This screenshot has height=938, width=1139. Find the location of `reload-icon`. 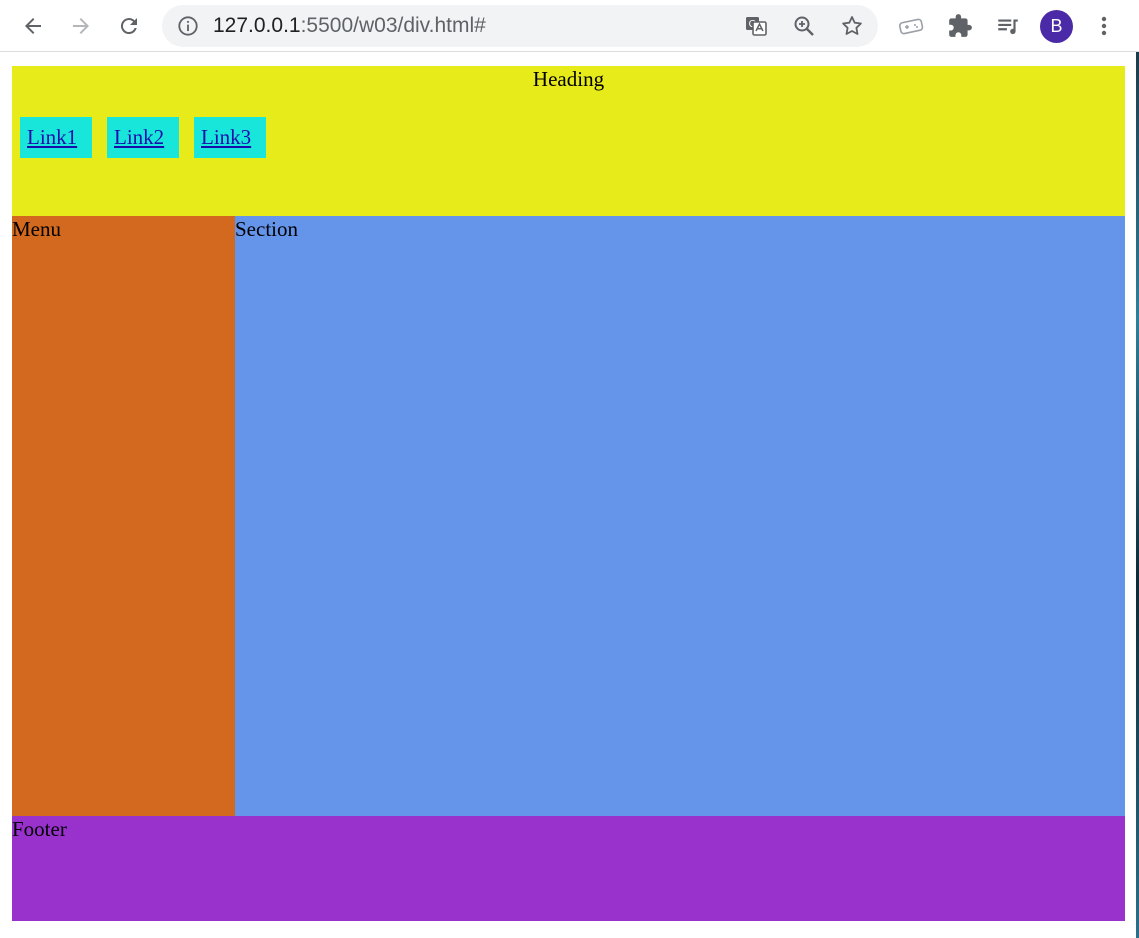

reload-icon is located at coordinates (128, 26).